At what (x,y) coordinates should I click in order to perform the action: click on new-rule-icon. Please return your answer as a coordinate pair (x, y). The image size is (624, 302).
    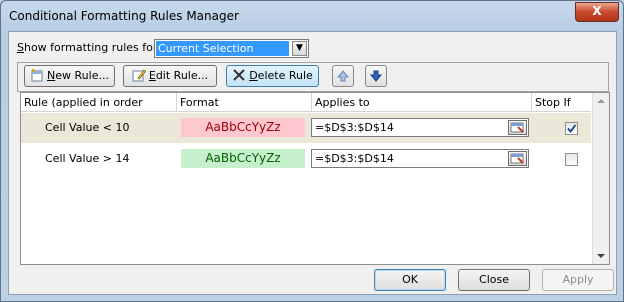
    Looking at the image, I should click on (37, 75).